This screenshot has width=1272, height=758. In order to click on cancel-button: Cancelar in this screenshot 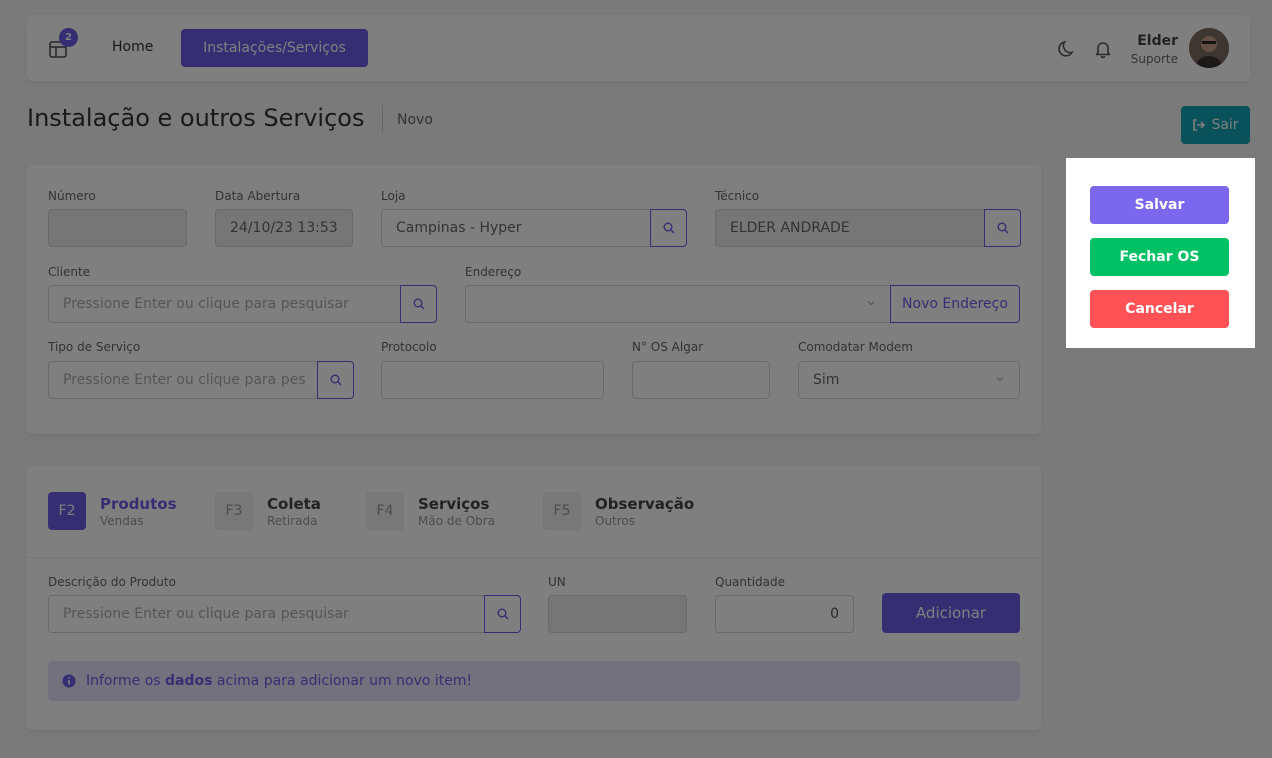, I will do `click(1159, 309)`.